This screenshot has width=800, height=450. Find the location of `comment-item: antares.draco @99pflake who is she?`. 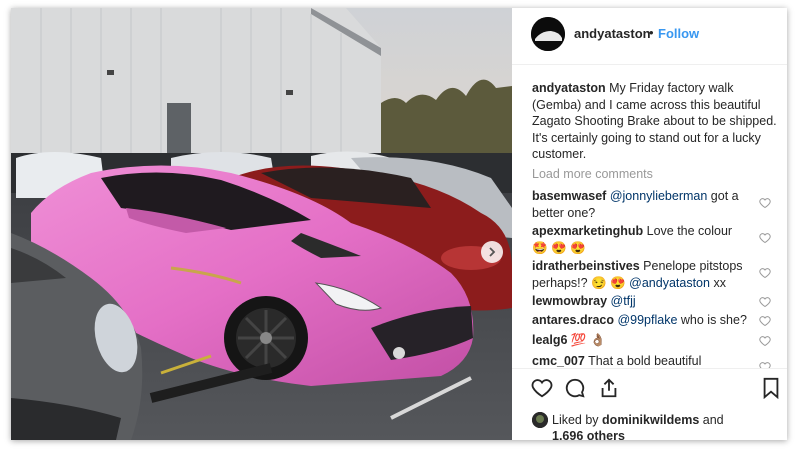

comment-item: antares.draco @99pflake who is she? is located at coordinates (639, 320).